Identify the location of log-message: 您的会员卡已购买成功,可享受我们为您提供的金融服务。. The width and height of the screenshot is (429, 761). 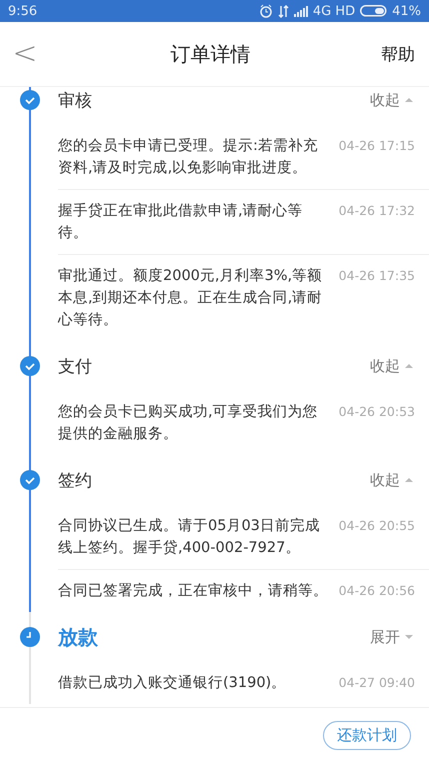
(188, 423).